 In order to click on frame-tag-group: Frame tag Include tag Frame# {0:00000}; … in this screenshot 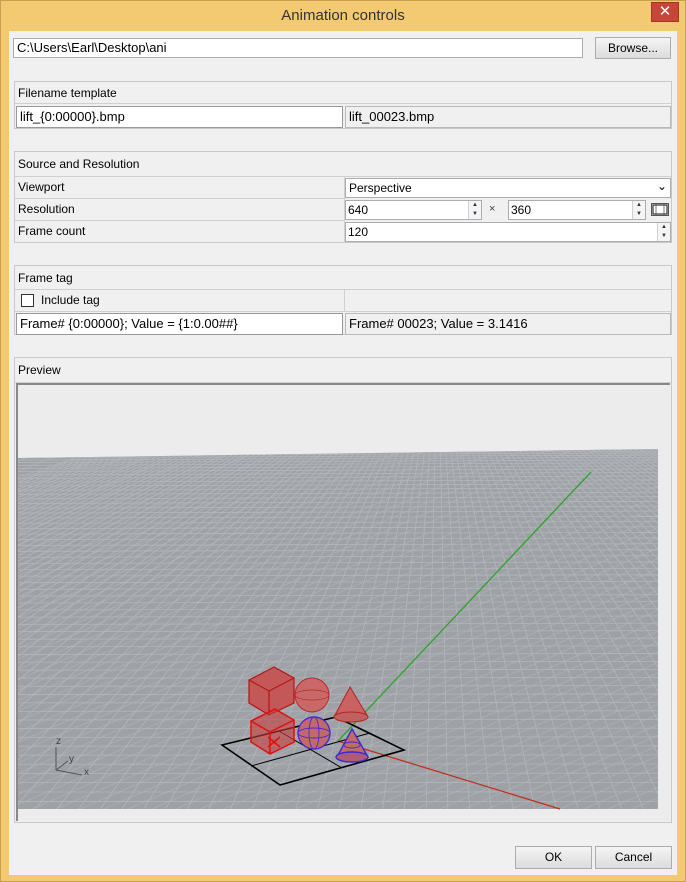, I will do `click(343, 300)`.